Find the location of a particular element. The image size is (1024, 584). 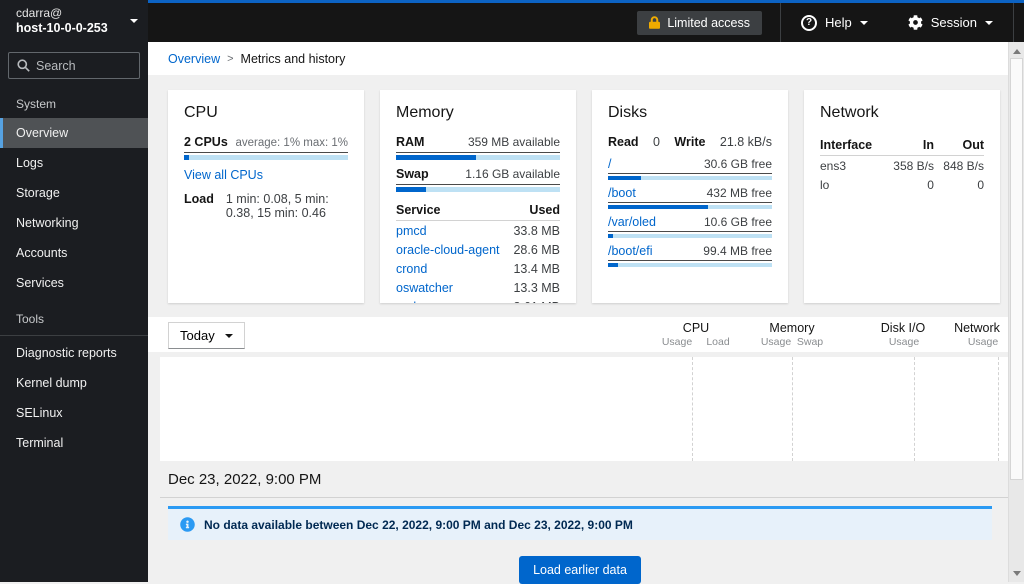

sidebar-item-terminal: Terminal is located at coordinates (74, 443).